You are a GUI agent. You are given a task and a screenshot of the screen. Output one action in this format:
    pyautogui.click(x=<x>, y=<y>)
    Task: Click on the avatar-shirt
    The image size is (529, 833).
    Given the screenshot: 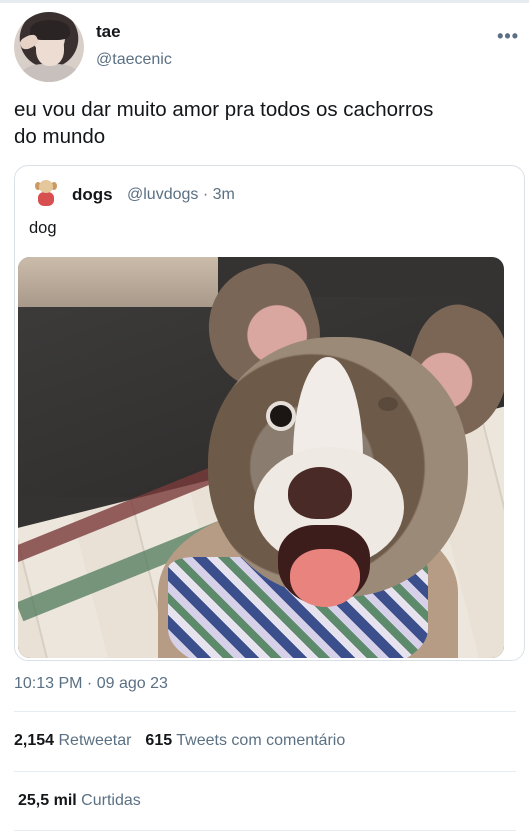 What is the action you would take?
    pyautogui.click(x=50, y=73)
    